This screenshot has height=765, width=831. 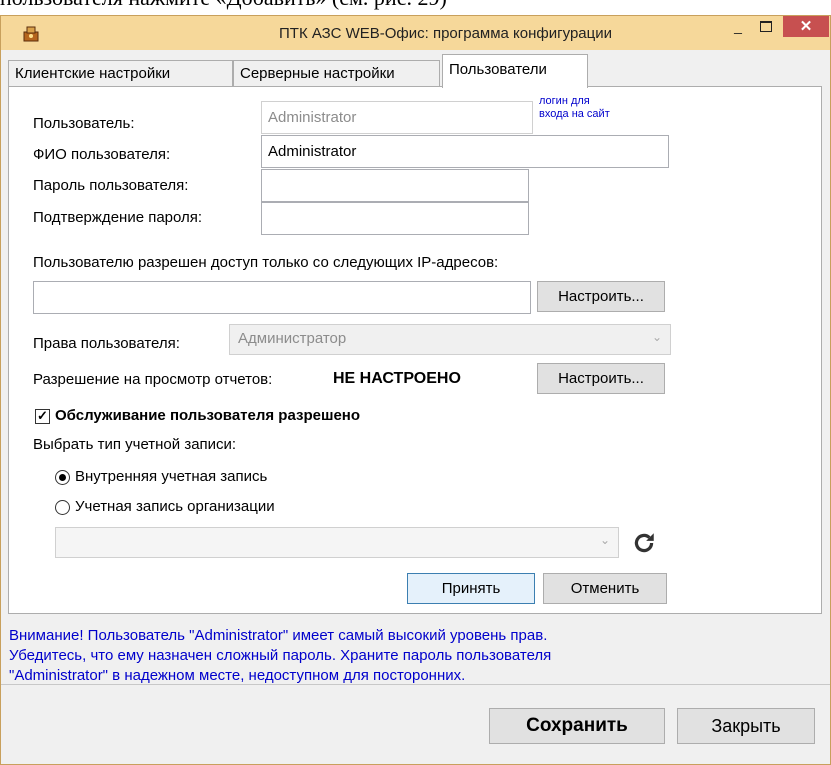 I want to click on service-allowed-label: Обслуживание пользователя разрешено, so click(x=207, y=415).